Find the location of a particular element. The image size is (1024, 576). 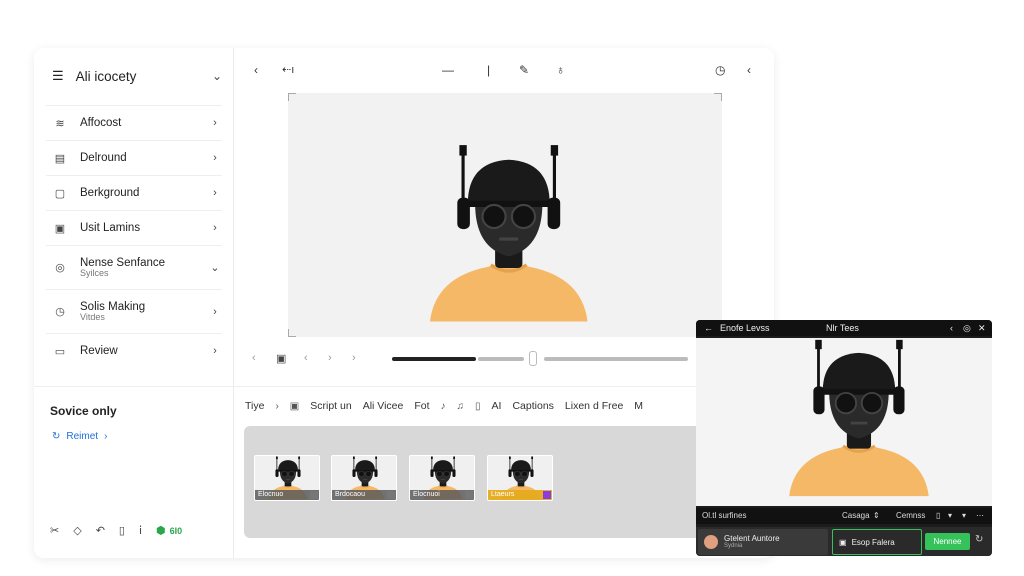

back-icon: ‹ is located at coordinates (256, 70).